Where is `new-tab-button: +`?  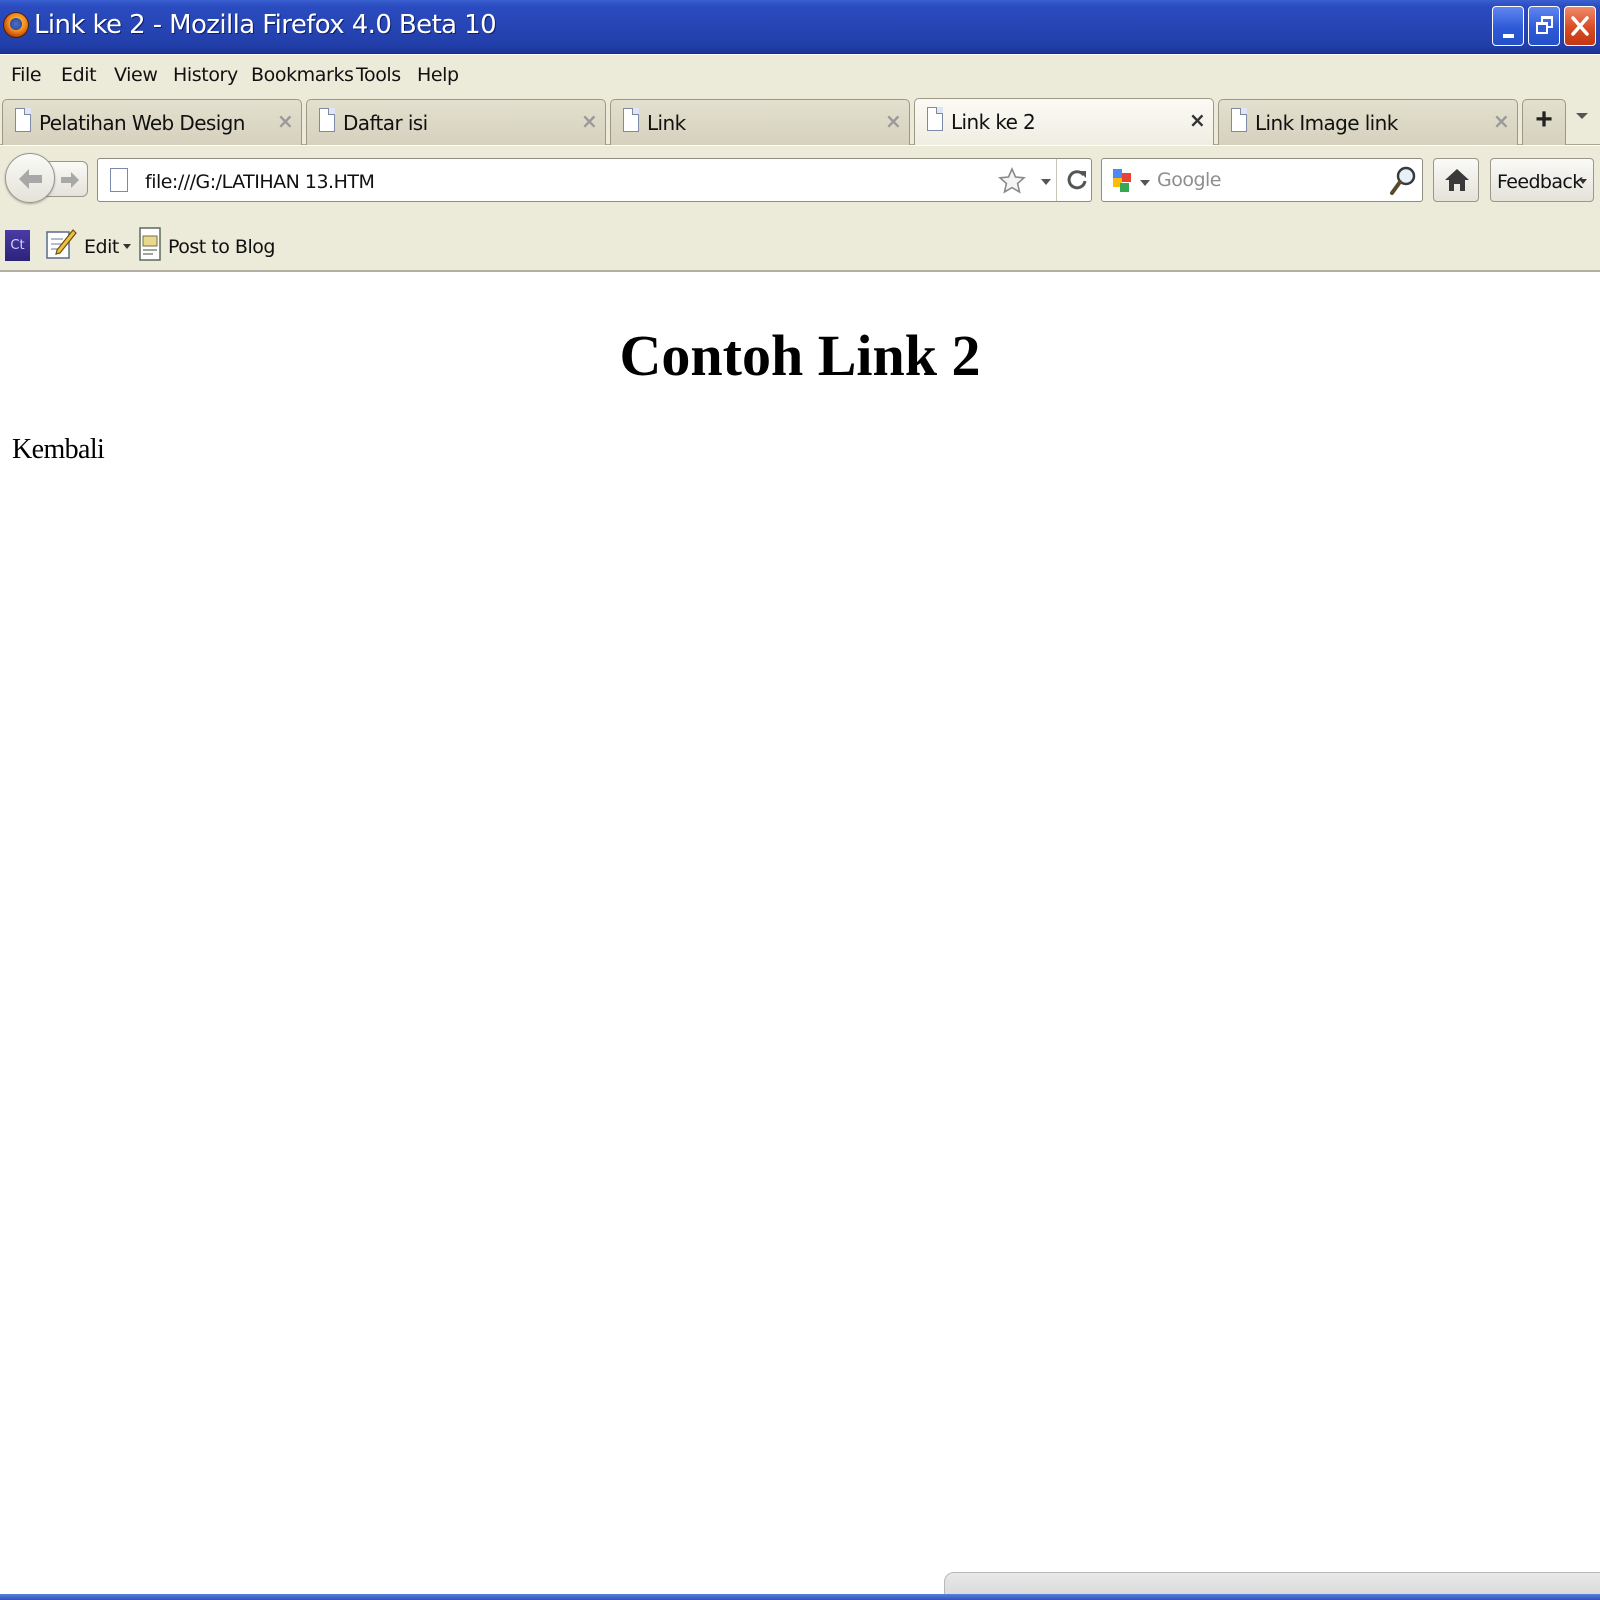
new-tab-button: + is located at coordinates (1544, 122).